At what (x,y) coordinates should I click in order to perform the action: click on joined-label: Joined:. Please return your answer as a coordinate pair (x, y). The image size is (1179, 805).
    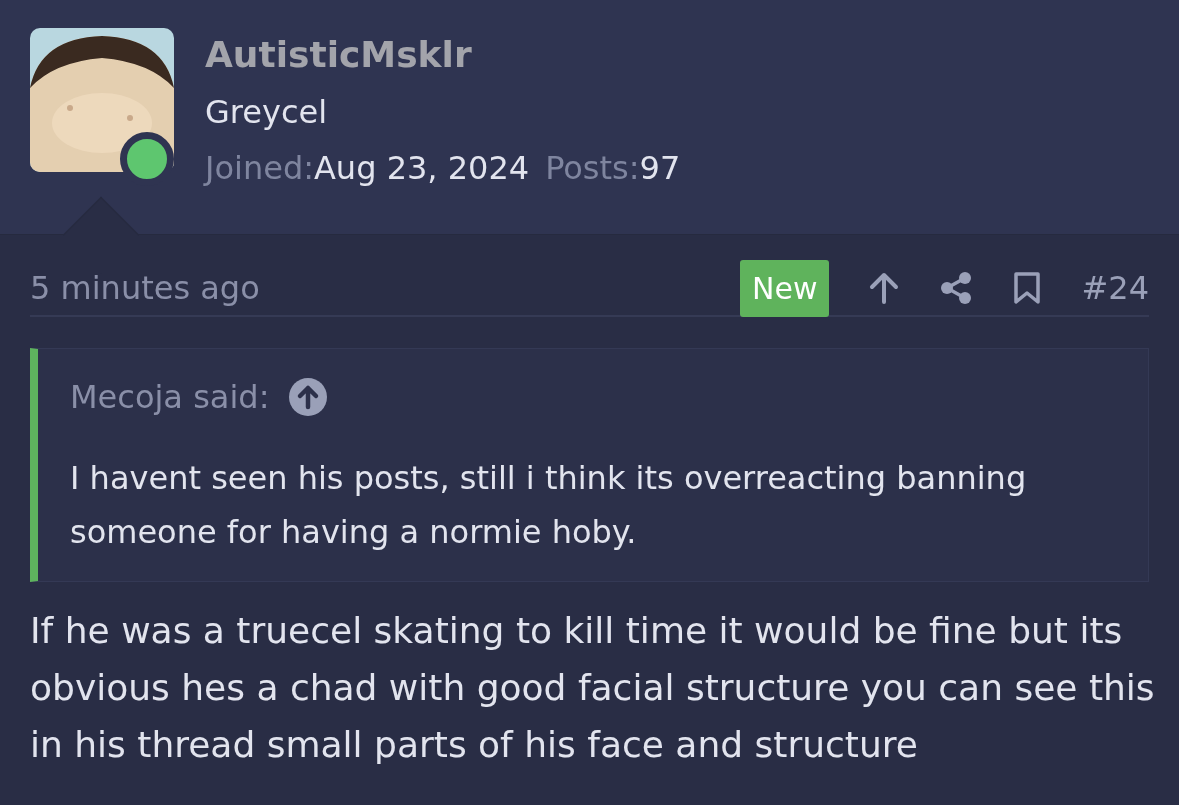
    Looking at the image, I should click on (259, 168).